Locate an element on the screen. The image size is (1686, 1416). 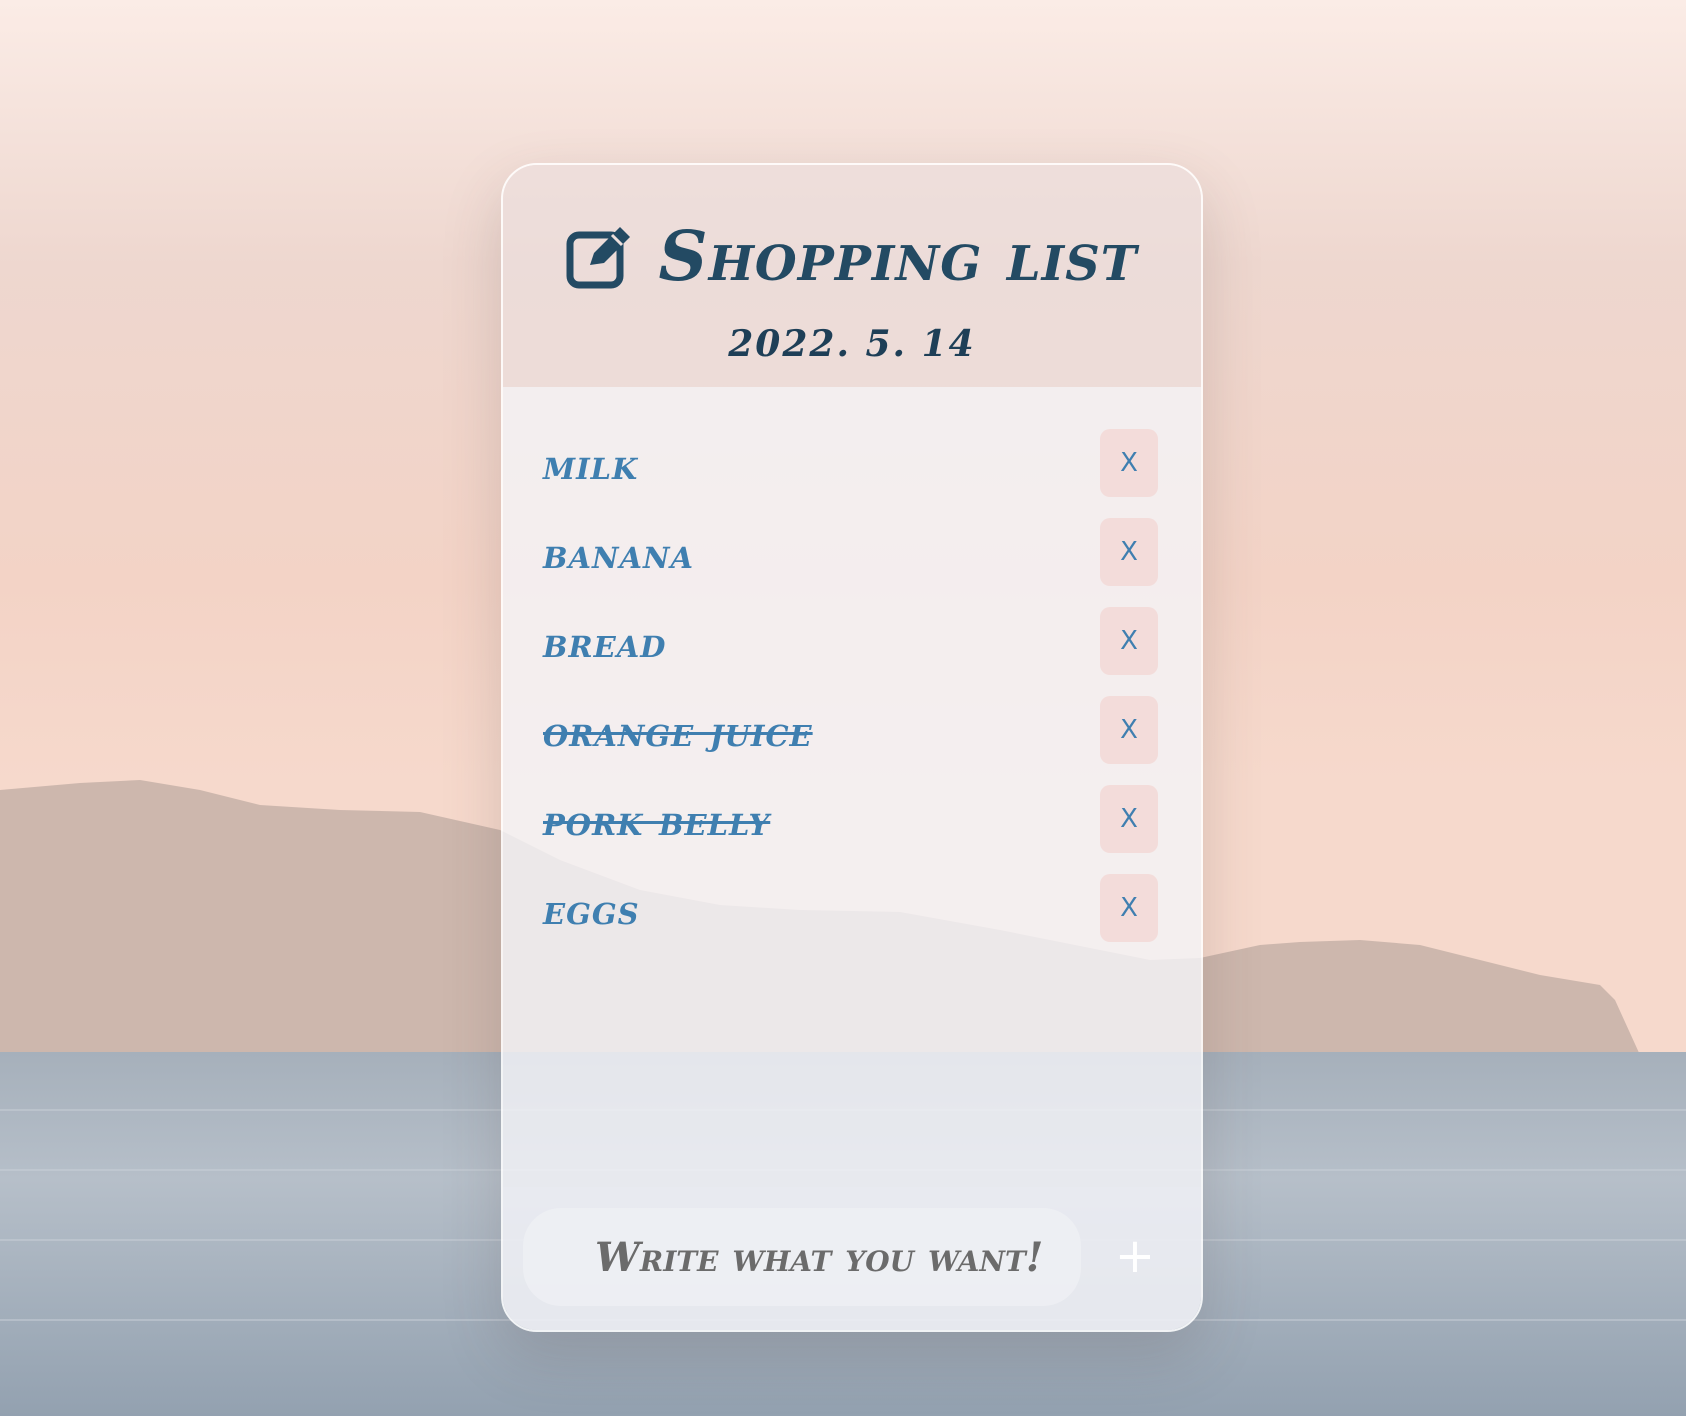
add-item-button: + is located at coordinates (1135, 1256).